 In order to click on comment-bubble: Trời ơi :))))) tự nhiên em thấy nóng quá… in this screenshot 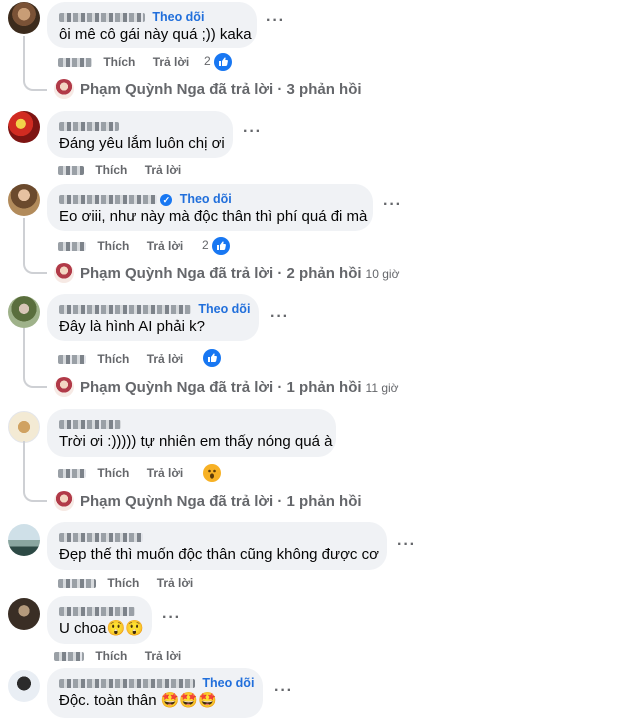, I will do `click(191, 433)`.